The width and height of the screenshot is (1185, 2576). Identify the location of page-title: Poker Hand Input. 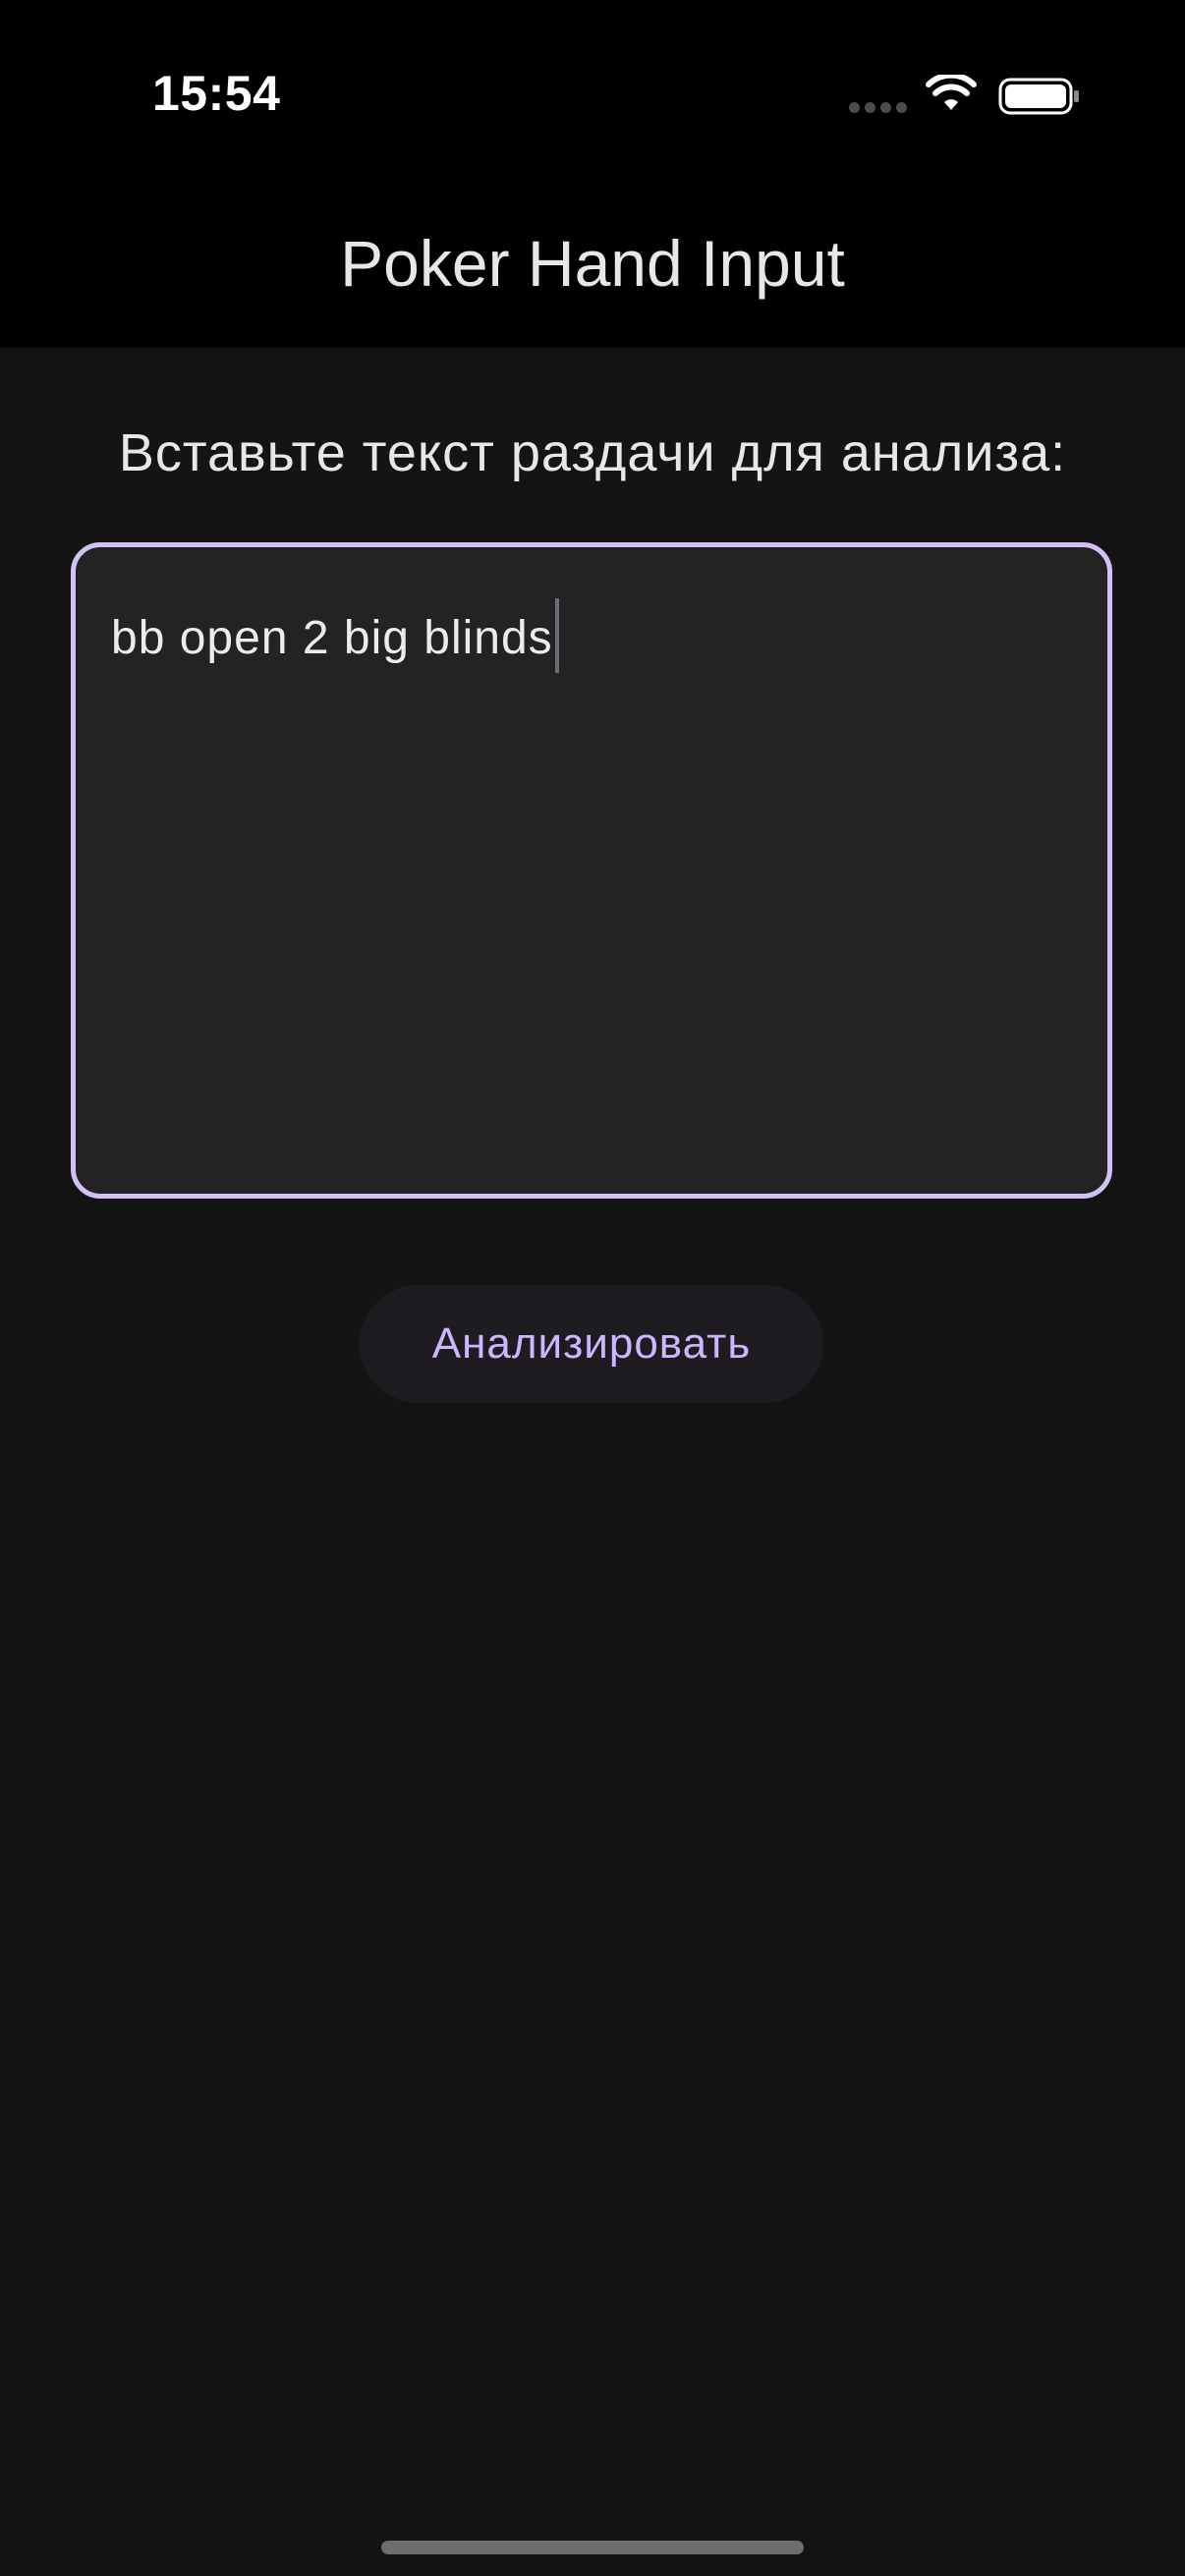
(592, 263).